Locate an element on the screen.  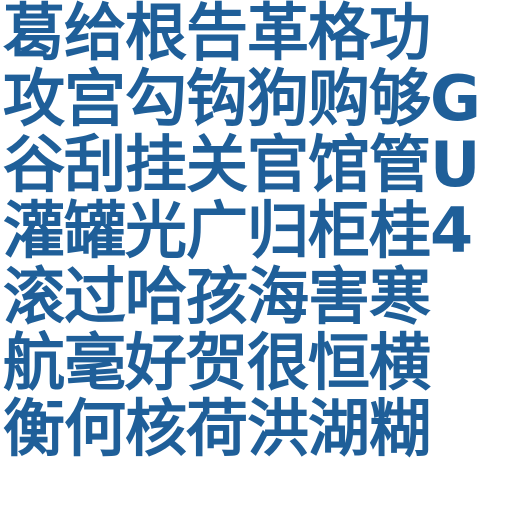
text-line-4: 灌罐光广归柜桂4 is located at coordinates (238, 231).